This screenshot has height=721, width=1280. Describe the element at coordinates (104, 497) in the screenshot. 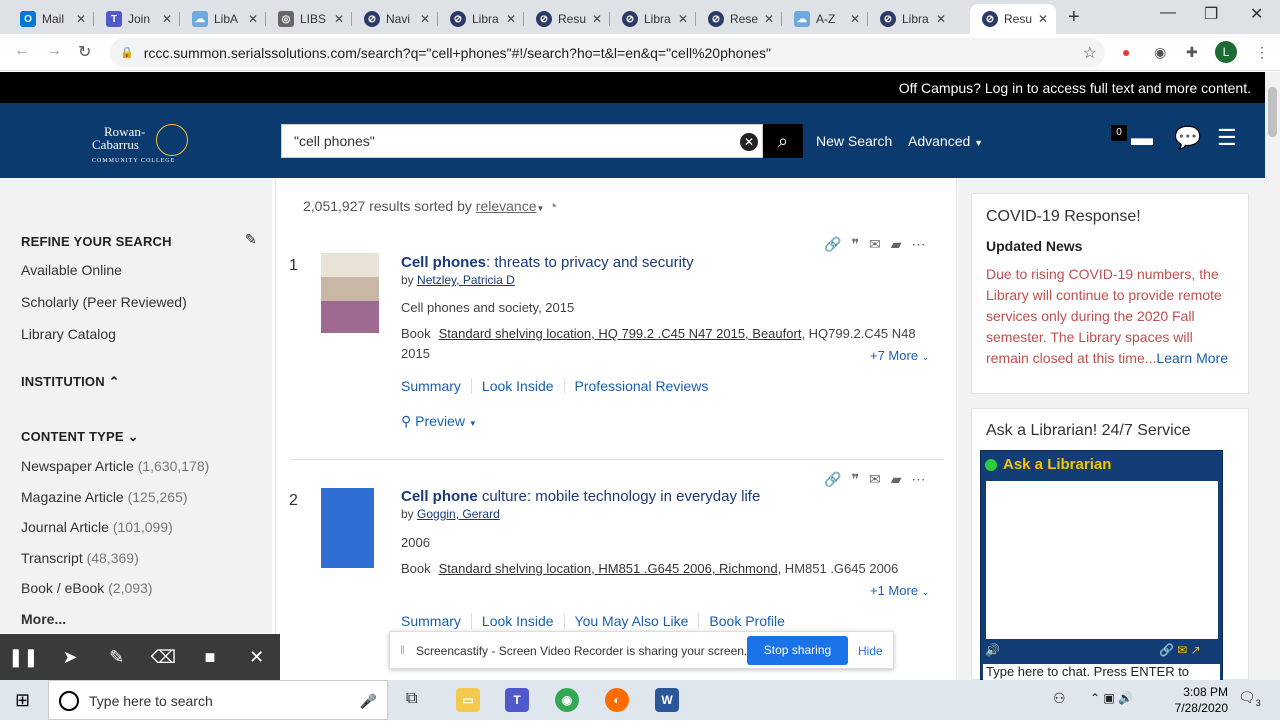

I see `facet-content-type: Magazine Article (125,265)` at that location.